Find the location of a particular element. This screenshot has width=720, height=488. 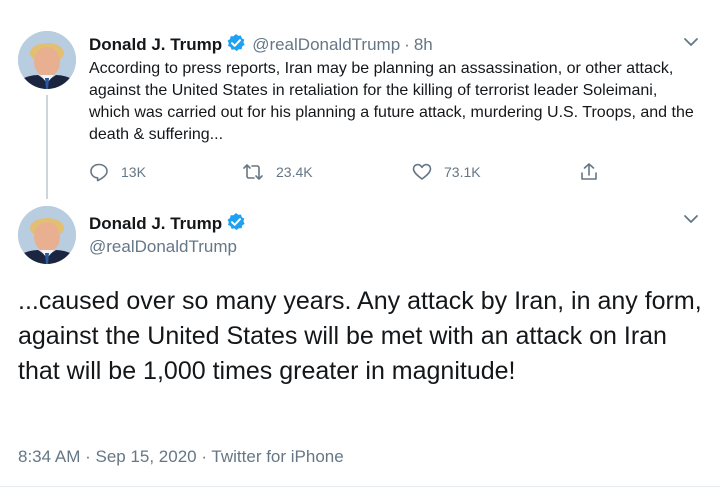

retweet-count: 23.4K is located at coordinates (294, 172).